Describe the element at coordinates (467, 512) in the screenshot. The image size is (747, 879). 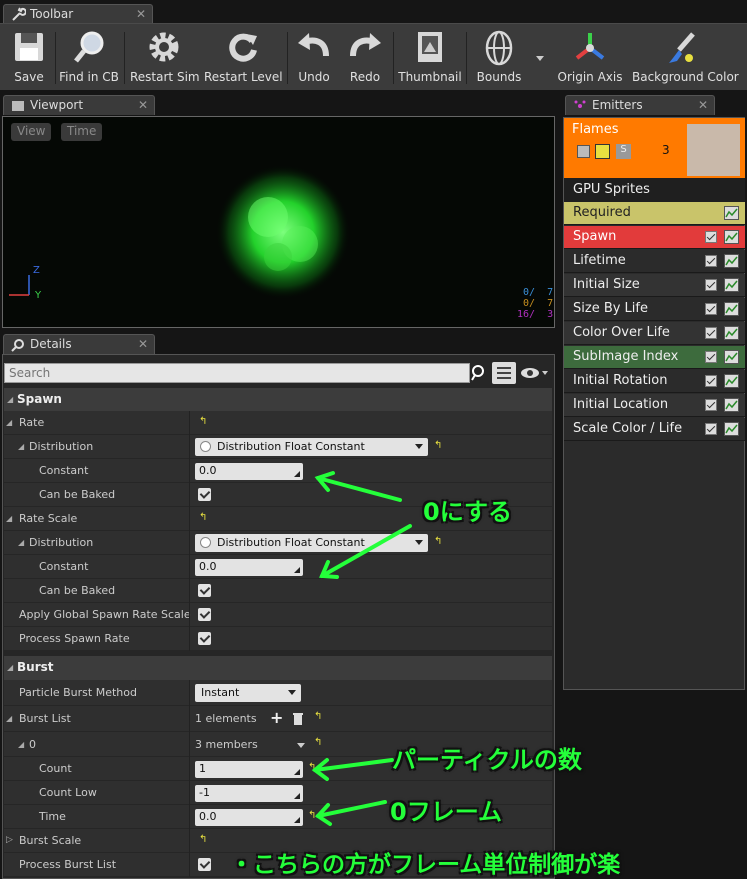
I see `annotation-set-zero: 0にする` at that location.